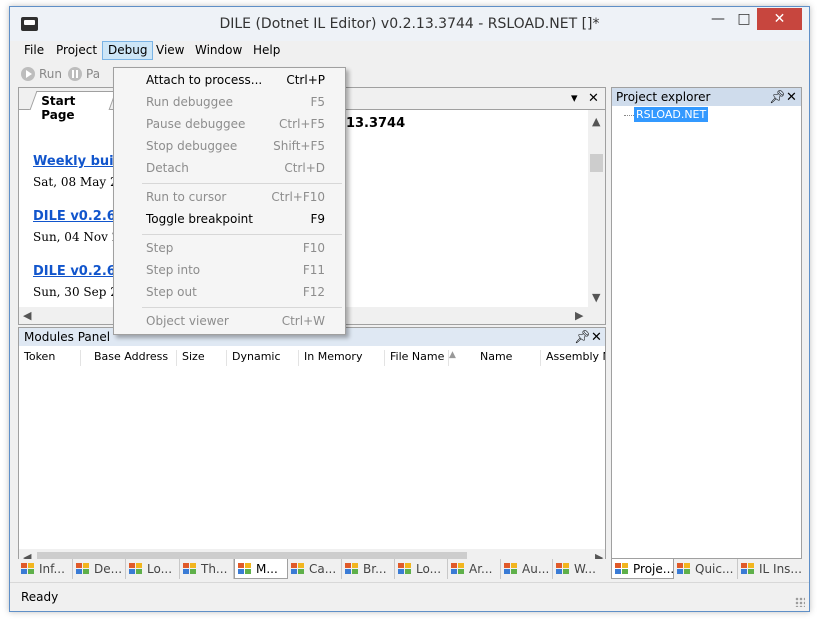  Describe the element at coordinates (229, 248) in the screenshot. I see `debug-menu-item-step: Step F10` at that location.